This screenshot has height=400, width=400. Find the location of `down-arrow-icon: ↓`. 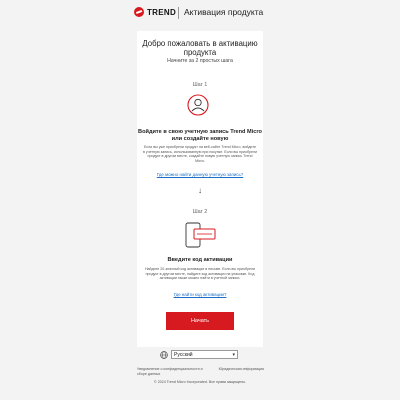

down-arrow-icon: ↓ is located at coordinates (200, 190).